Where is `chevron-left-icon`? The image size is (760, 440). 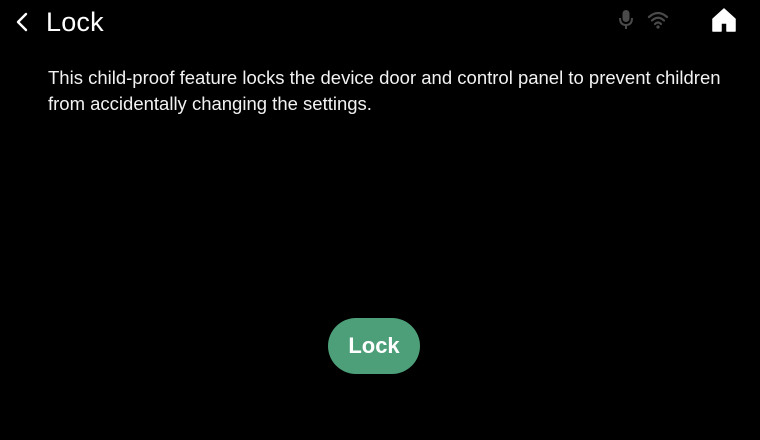 chevron-left-icon is located at coordinates (22, 22).